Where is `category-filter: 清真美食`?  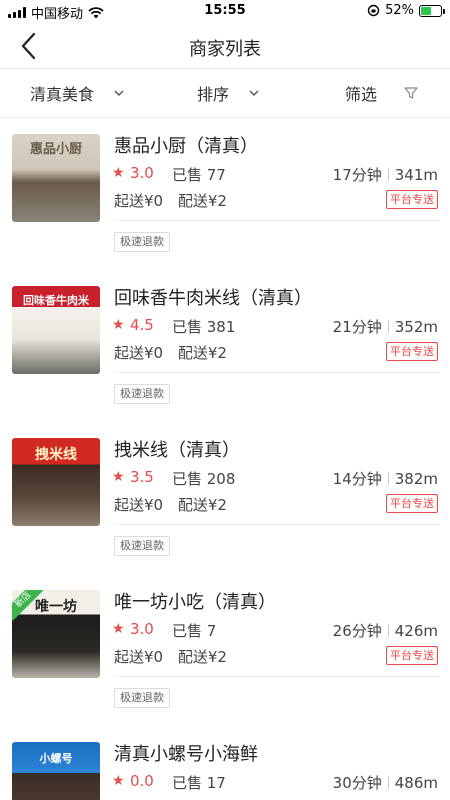
category-filter: 清真美食 is located at coordinates (78, 93).